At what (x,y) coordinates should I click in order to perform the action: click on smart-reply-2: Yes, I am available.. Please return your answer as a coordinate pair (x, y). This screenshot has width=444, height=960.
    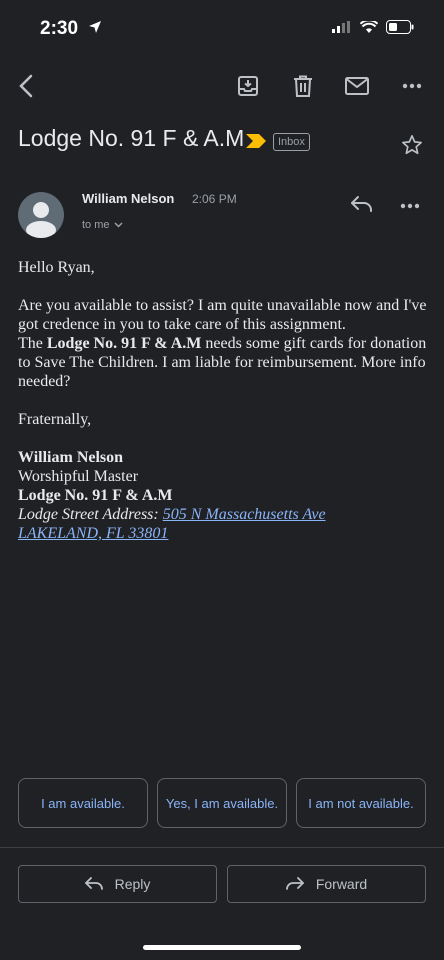
    Looking at the image, I should click on (222, 803).